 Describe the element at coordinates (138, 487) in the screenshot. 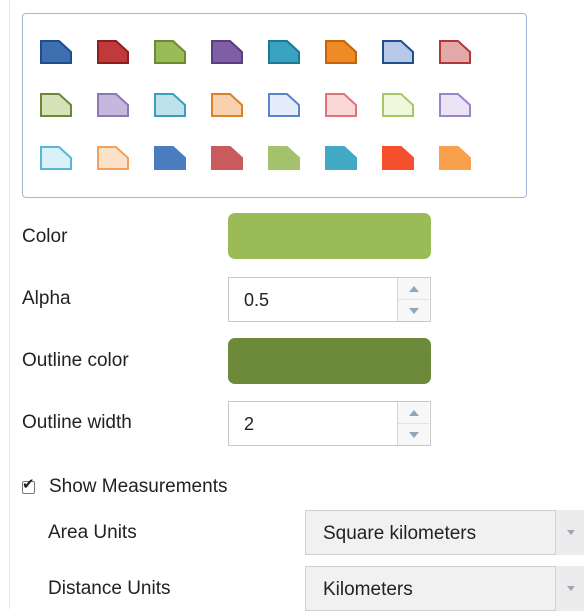

I see `show-measurements-label: Show Measurements` at that location.